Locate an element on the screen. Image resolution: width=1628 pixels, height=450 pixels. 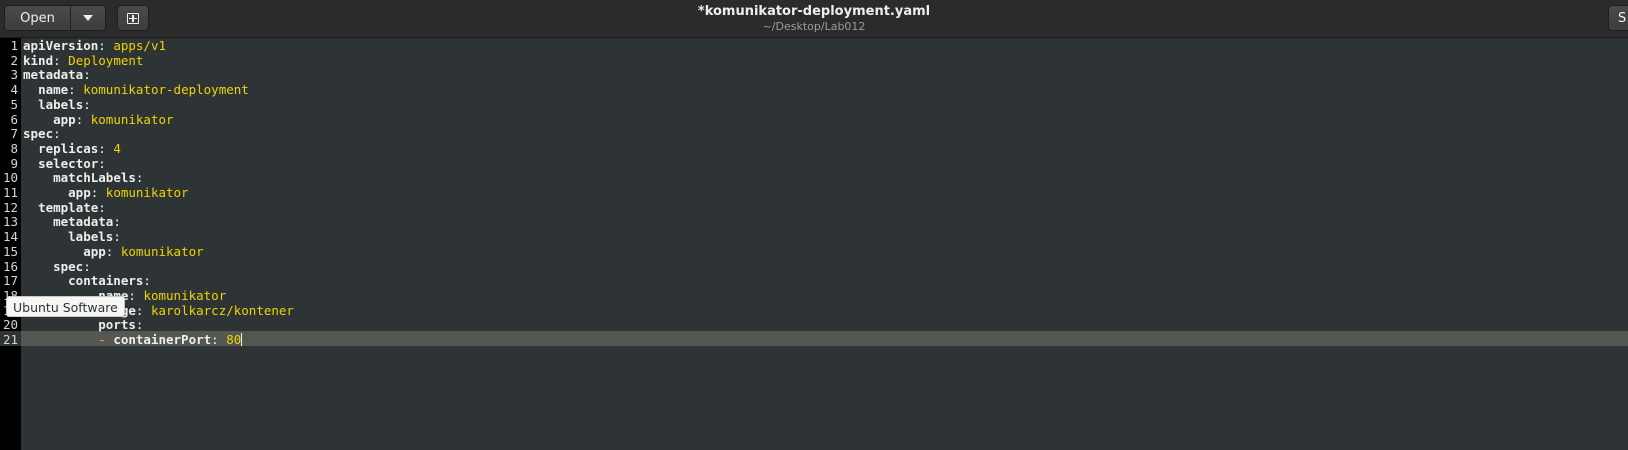
code-text: kind: Deployment is located at coordinates (83, 60).